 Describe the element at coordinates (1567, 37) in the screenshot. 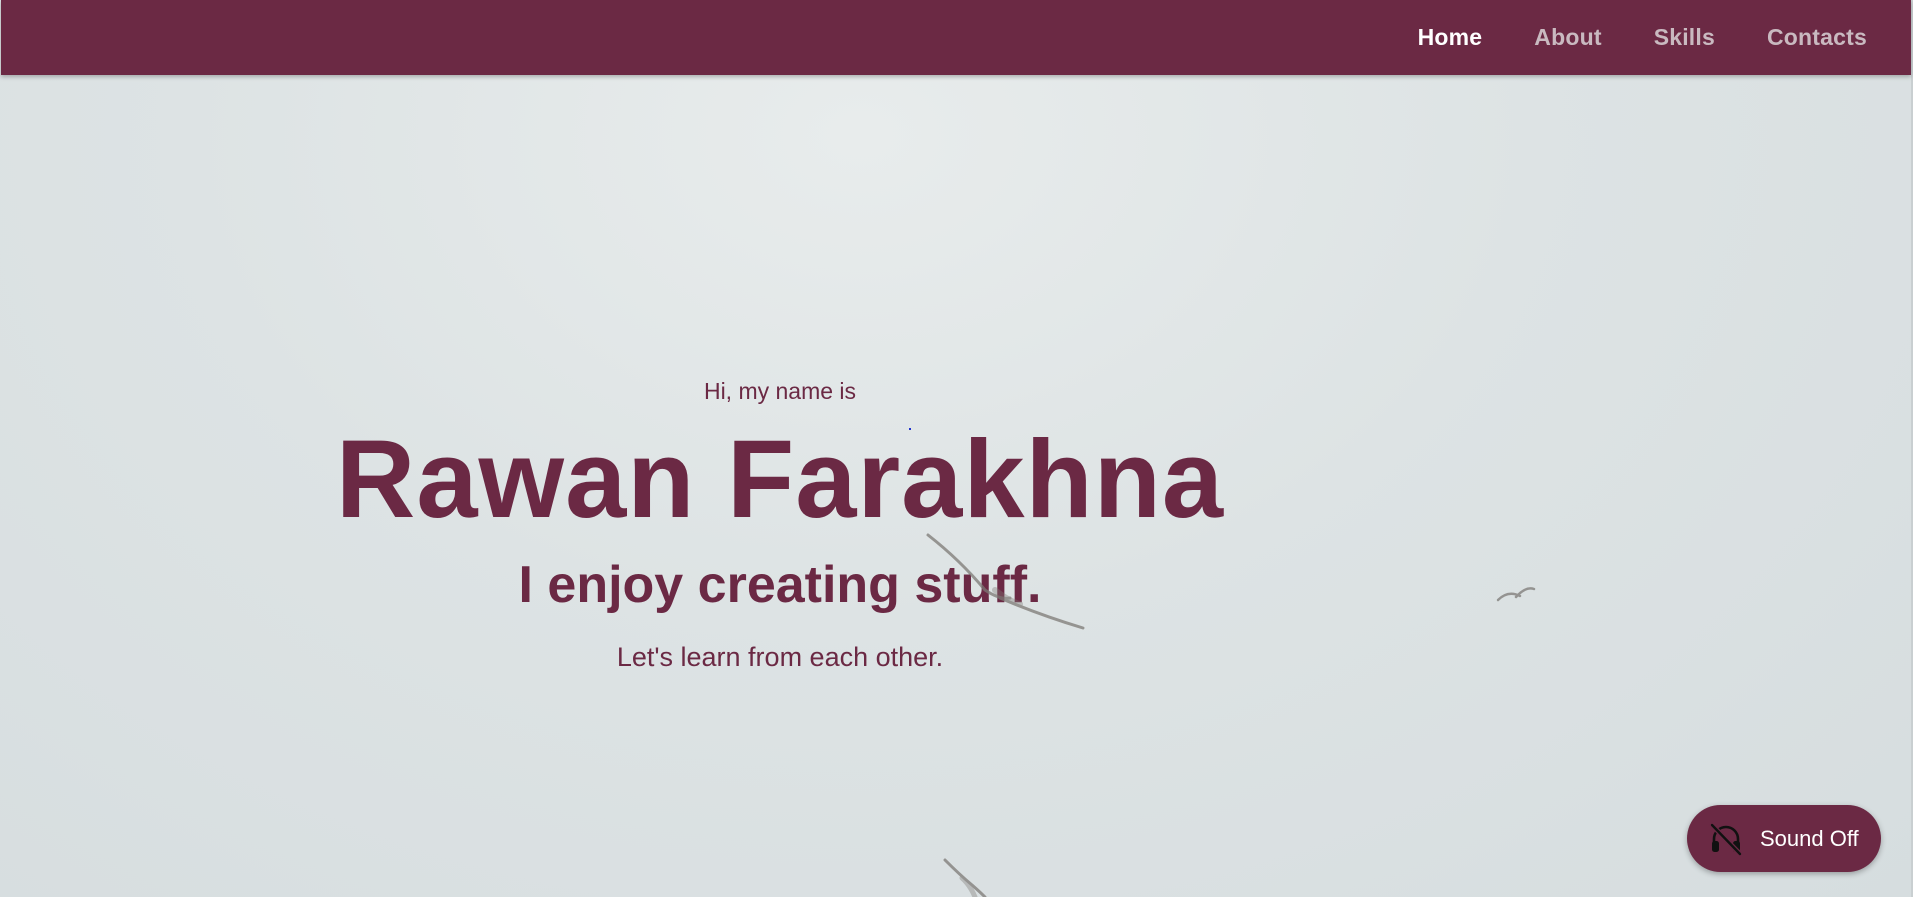

I see `nav-link-about: About` at that location.